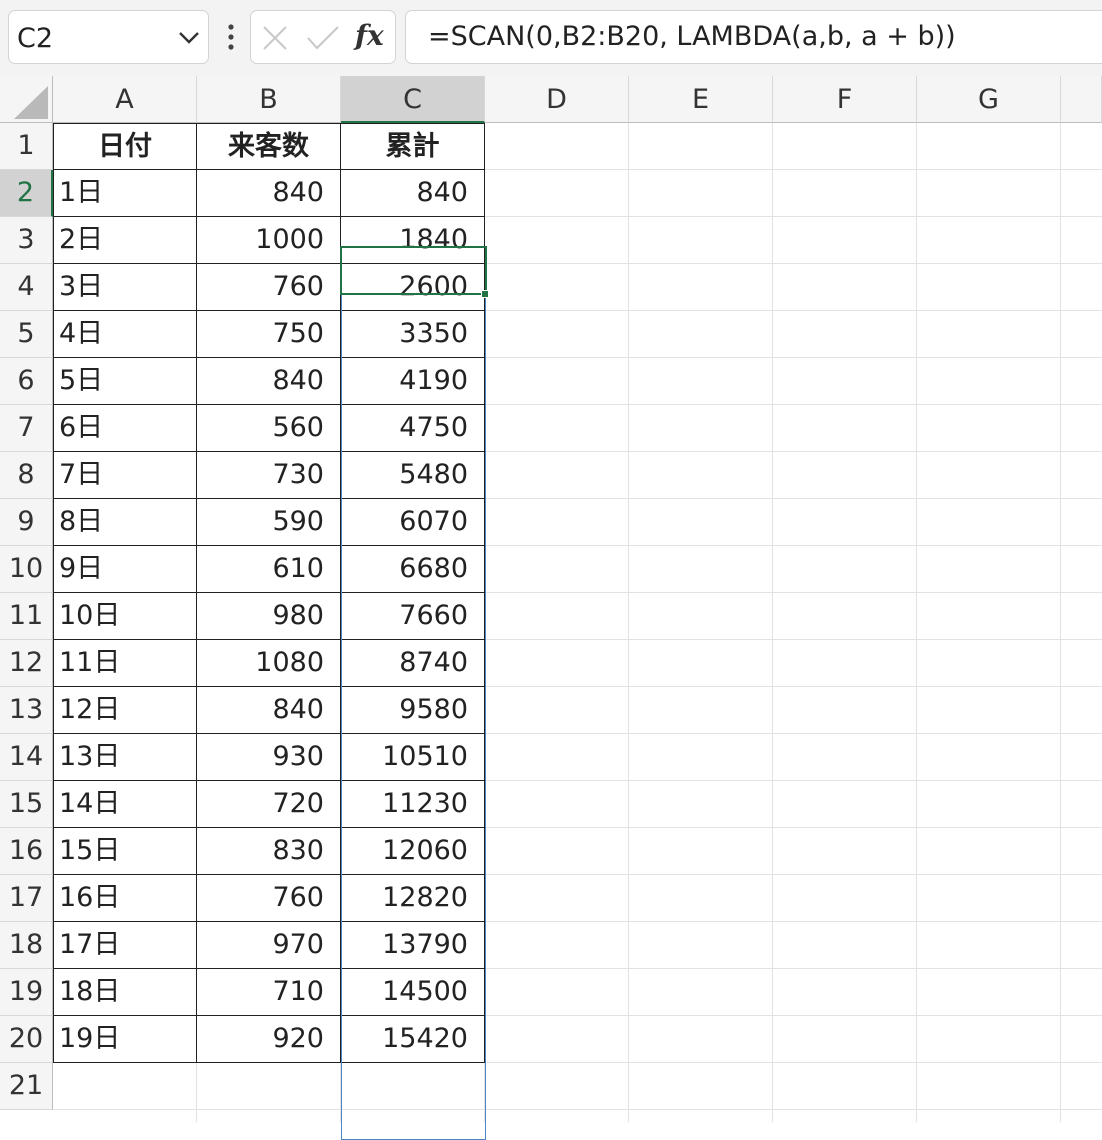 This screenshot has width=1102, height=1140. What do you see at coordinates (413, 663) in the screenshot?
I see `cell-c12: 8740` at bounding box center [413, 663].